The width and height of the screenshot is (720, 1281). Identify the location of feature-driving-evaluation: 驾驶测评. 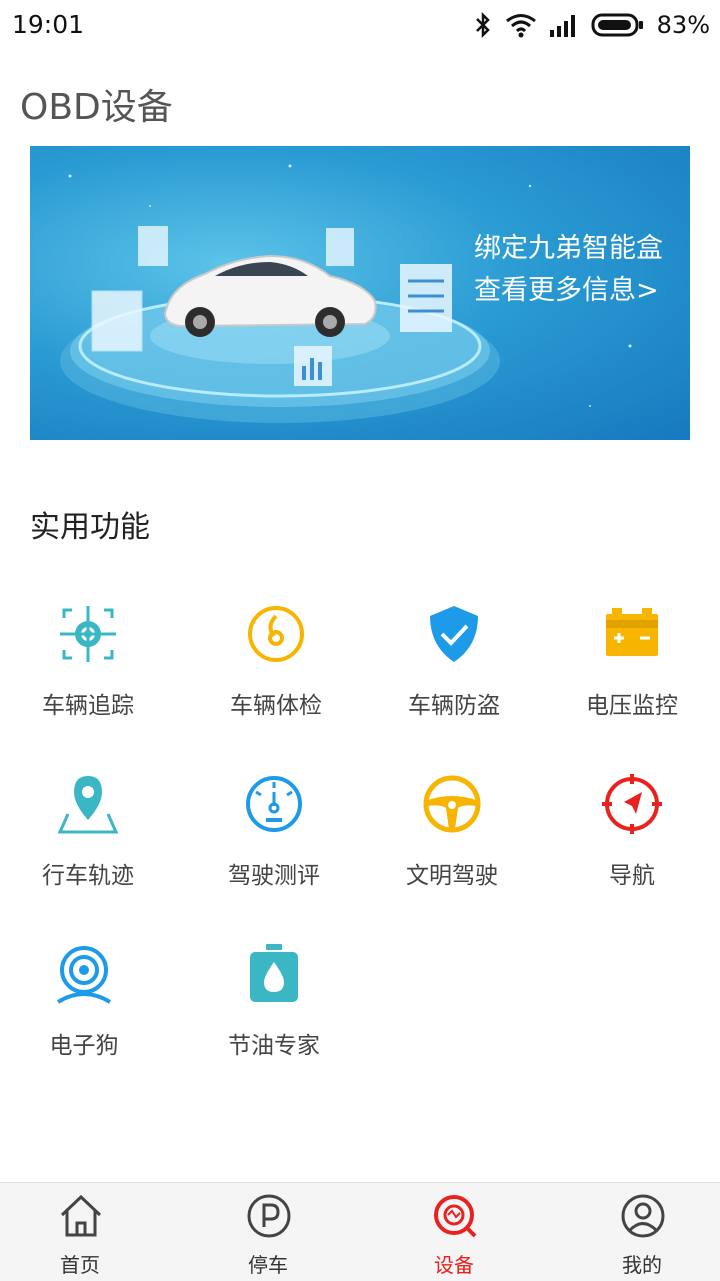
(274, 821).